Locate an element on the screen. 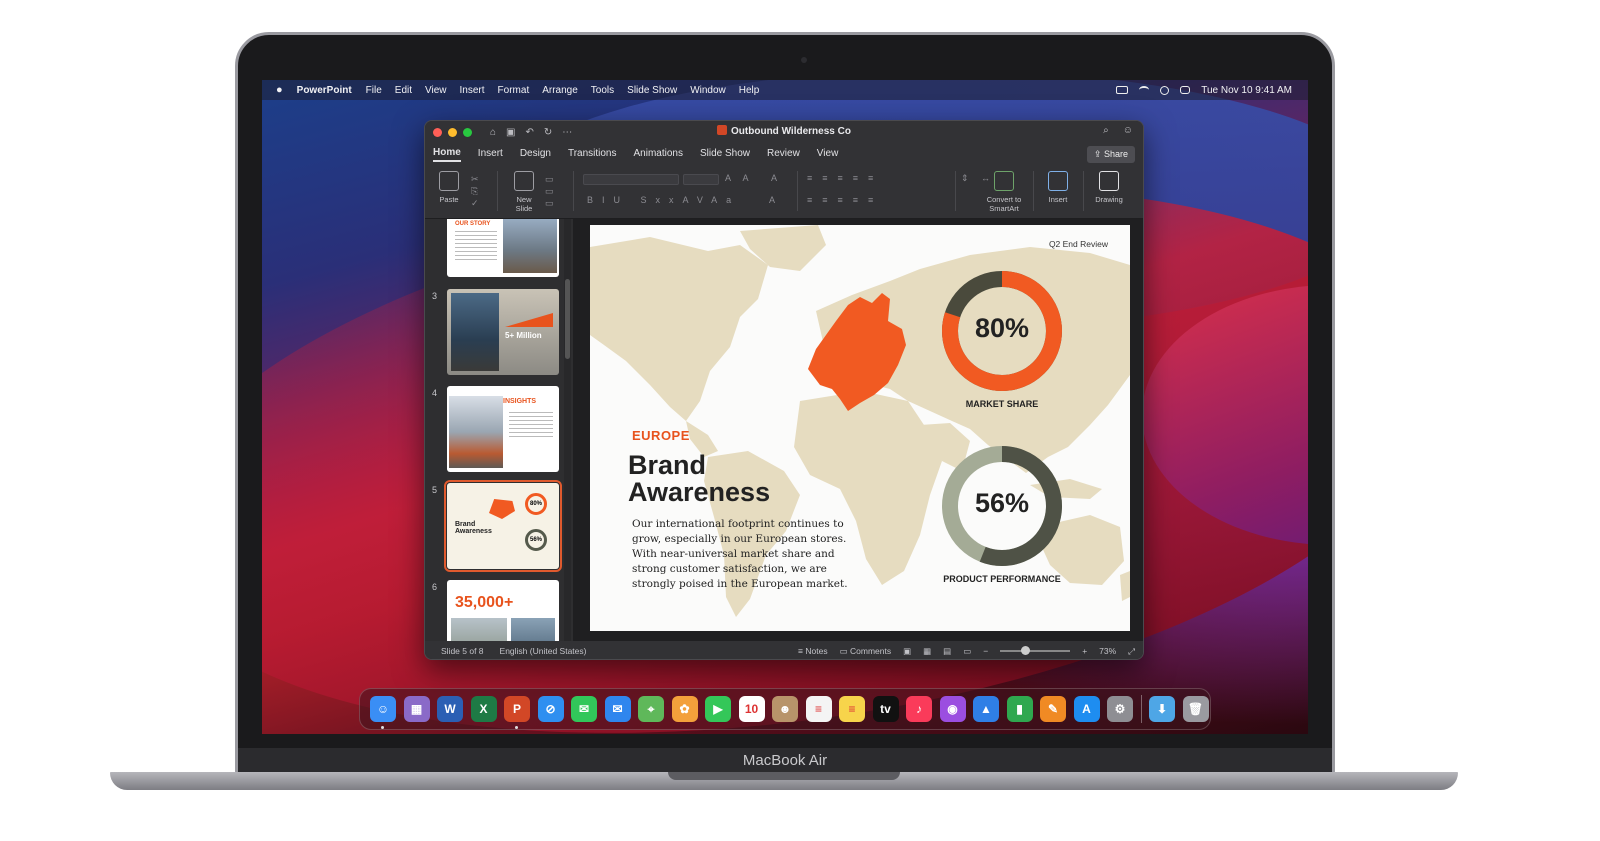 Image resolution: width=1600 pixels, height=841 pixels. scrollbar-thumb is located at coordinates (567, 319).